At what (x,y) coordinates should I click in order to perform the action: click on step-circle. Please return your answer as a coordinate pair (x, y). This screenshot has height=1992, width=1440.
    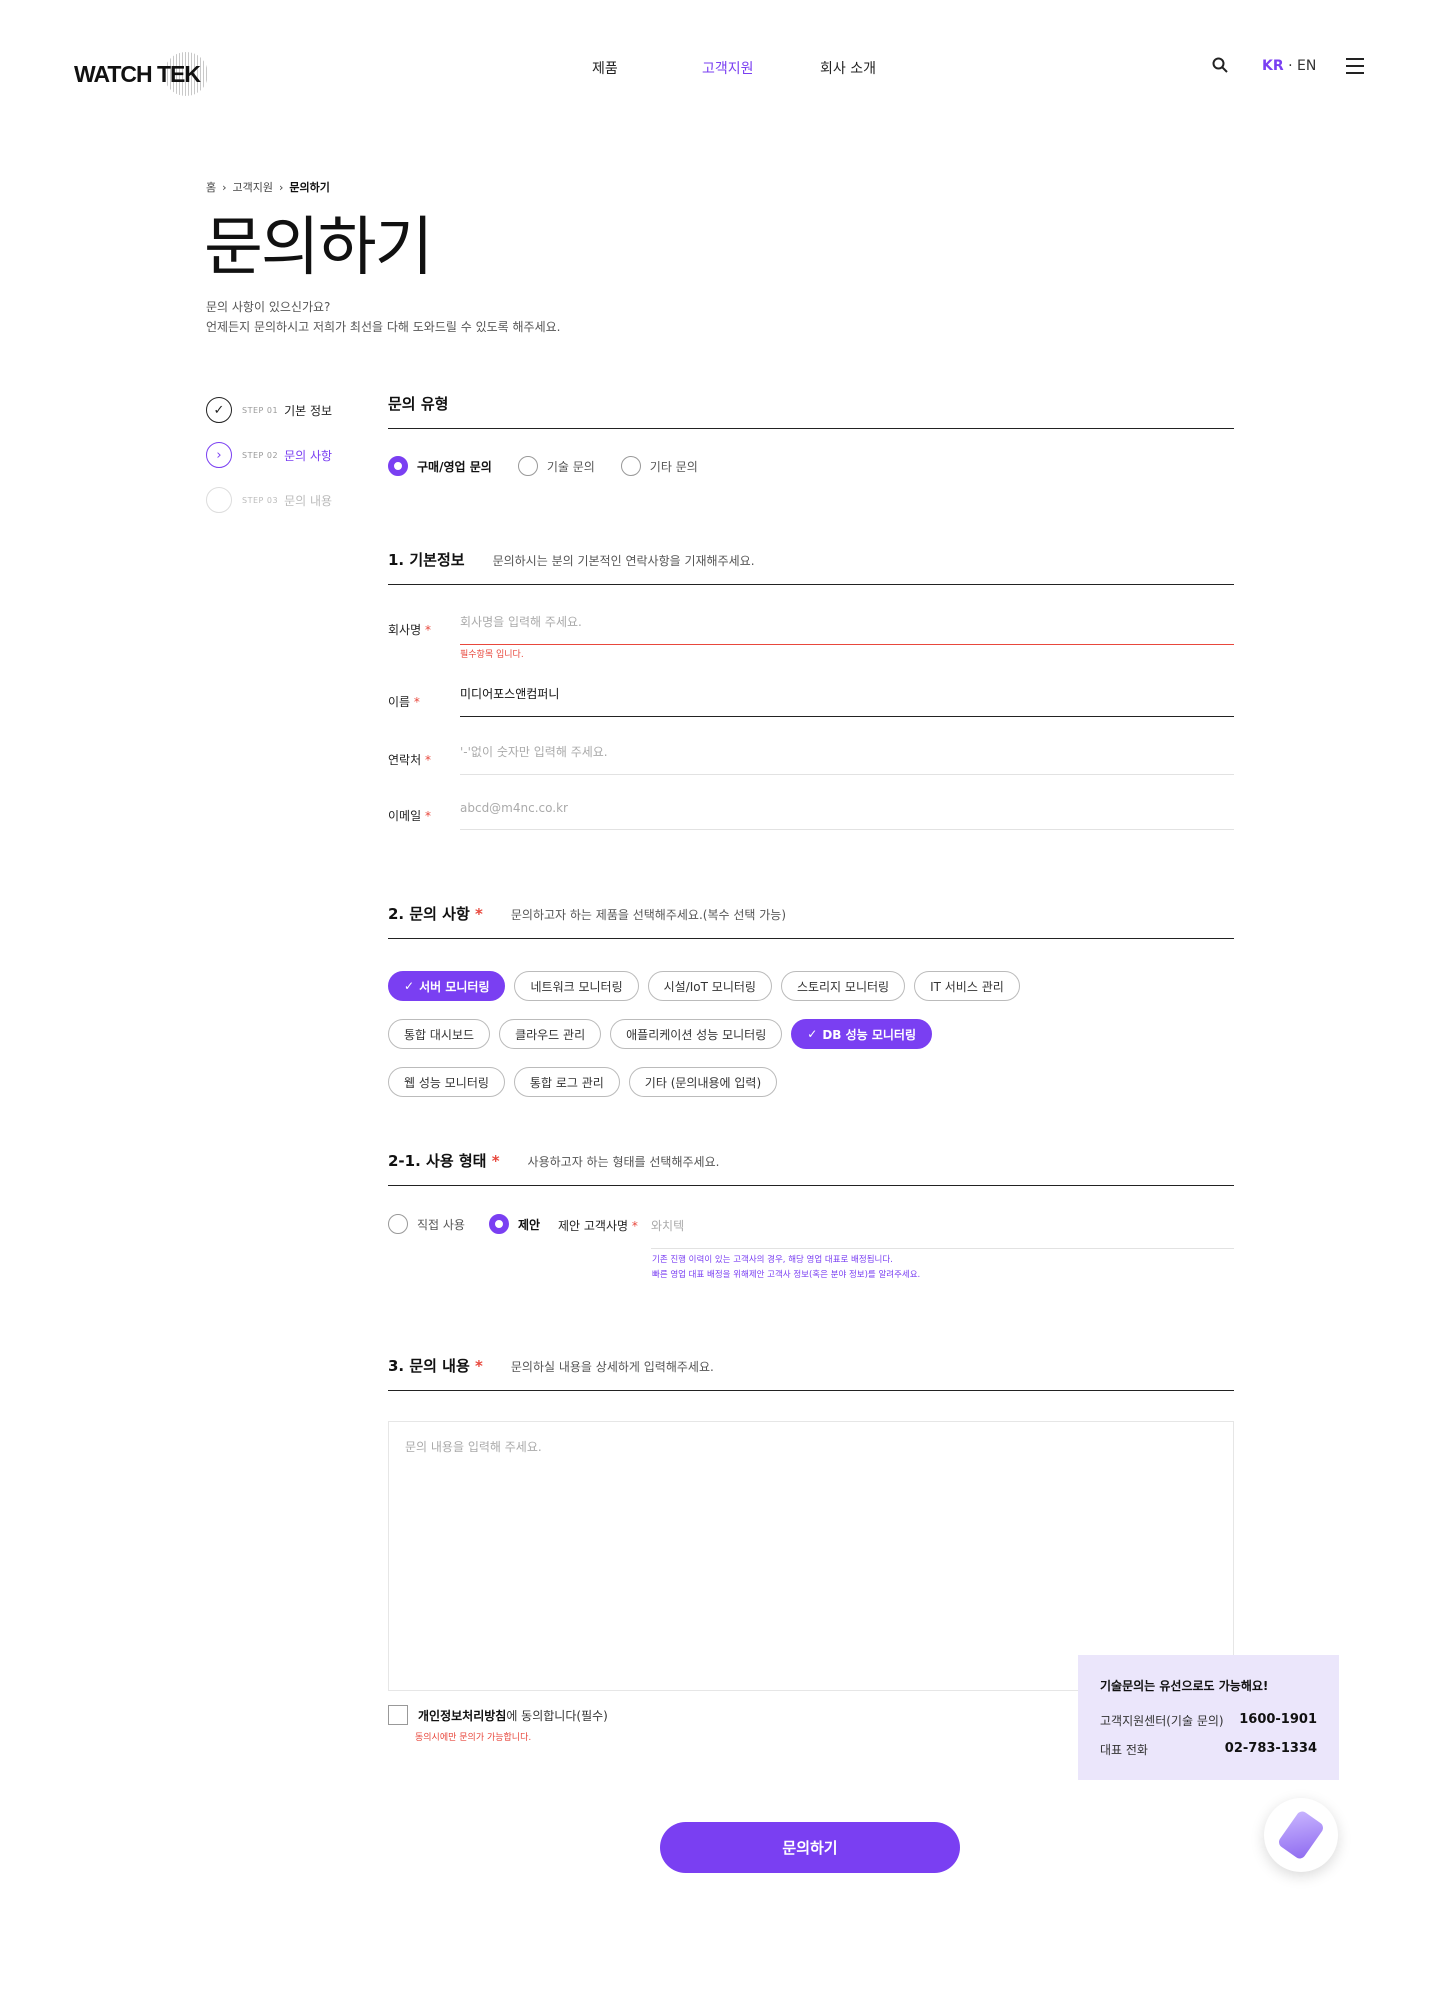
    Looking at the image, I should click on (219, 500).